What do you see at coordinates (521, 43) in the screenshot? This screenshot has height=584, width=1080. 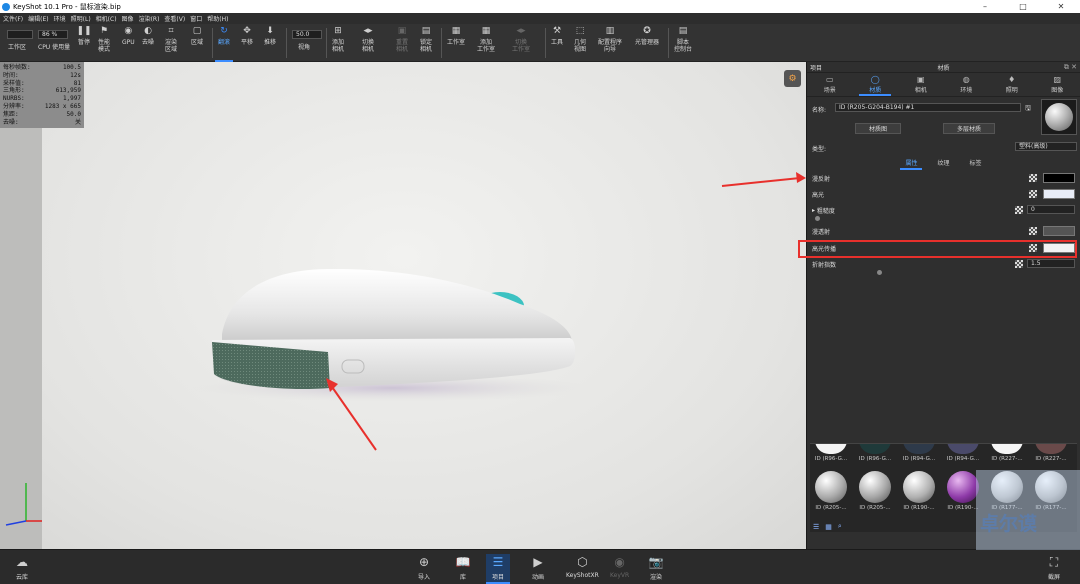 I see `switch-studio-button: ◂▸ 切换 工作室` at bounding box center [521, 43].